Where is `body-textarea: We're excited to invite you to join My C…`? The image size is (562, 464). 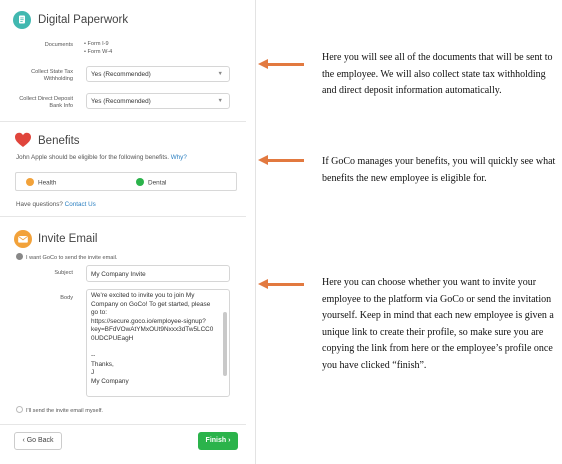
body-textarea: We're excited to invite you to join My C… is located at coordinates (158, 343).